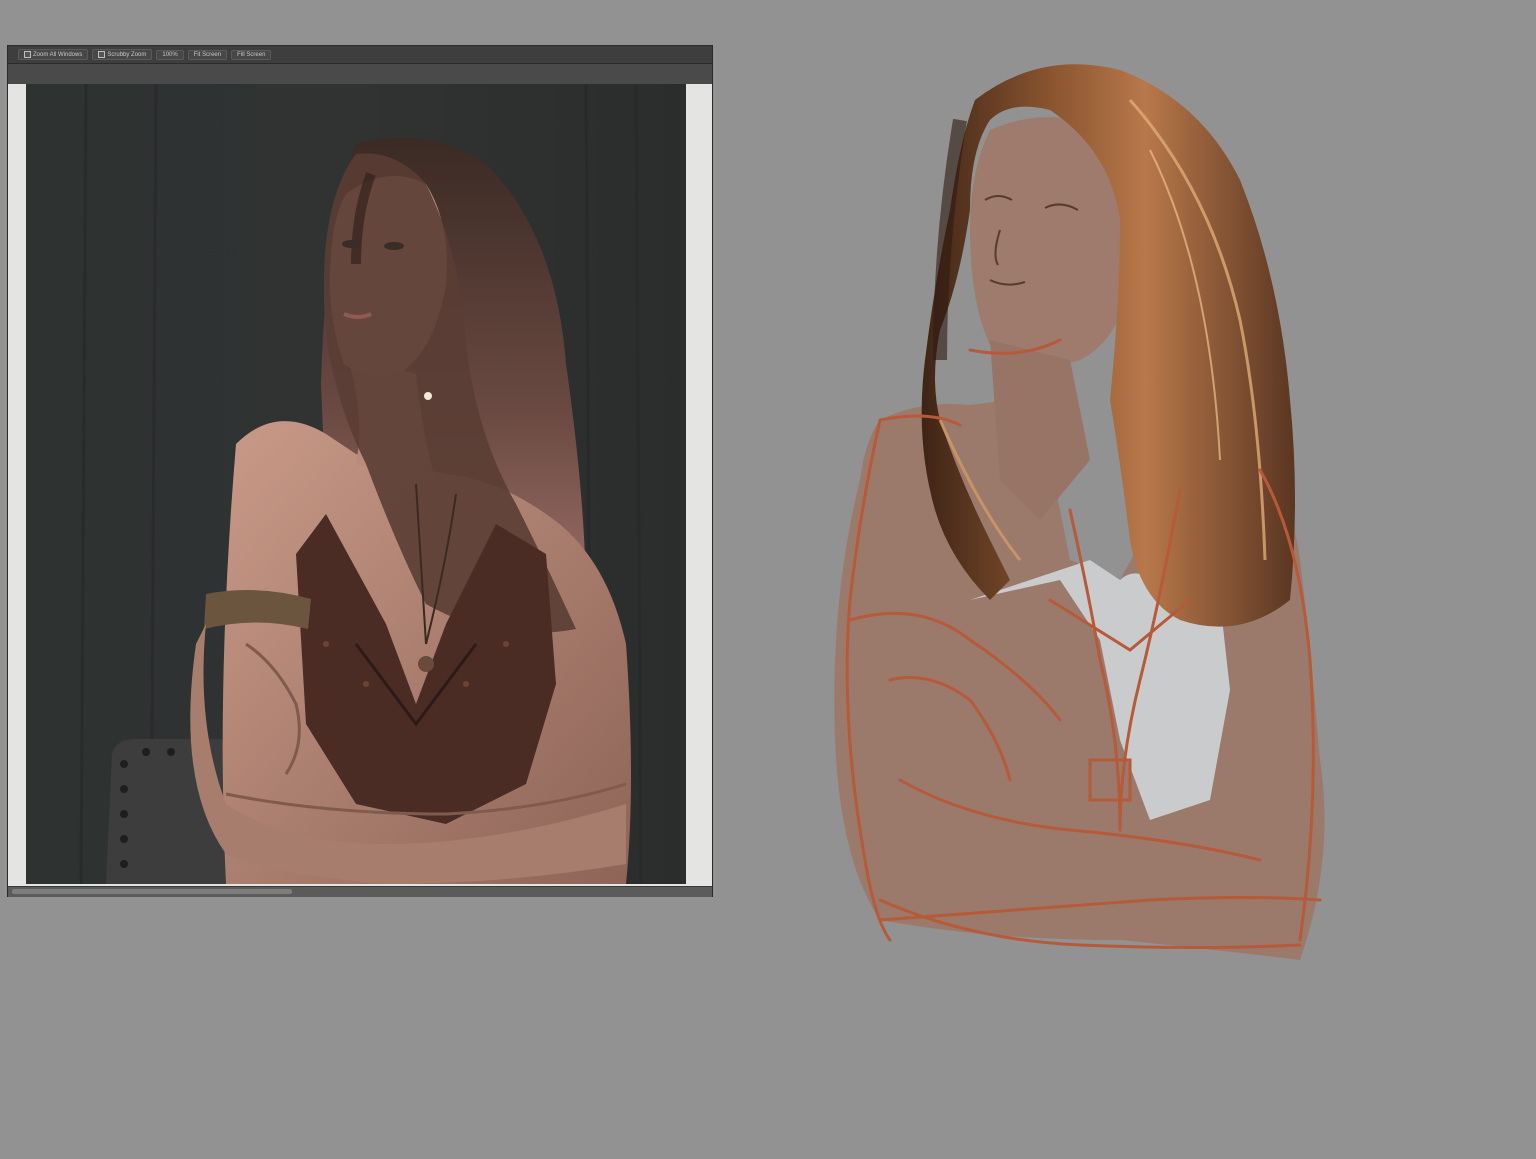 This screenshot has height=1159, width=1536. What do you see at coordinates (152, 891) in the screenshot?
I see `scrollbar-thumb` at bounding box center [152, 891].